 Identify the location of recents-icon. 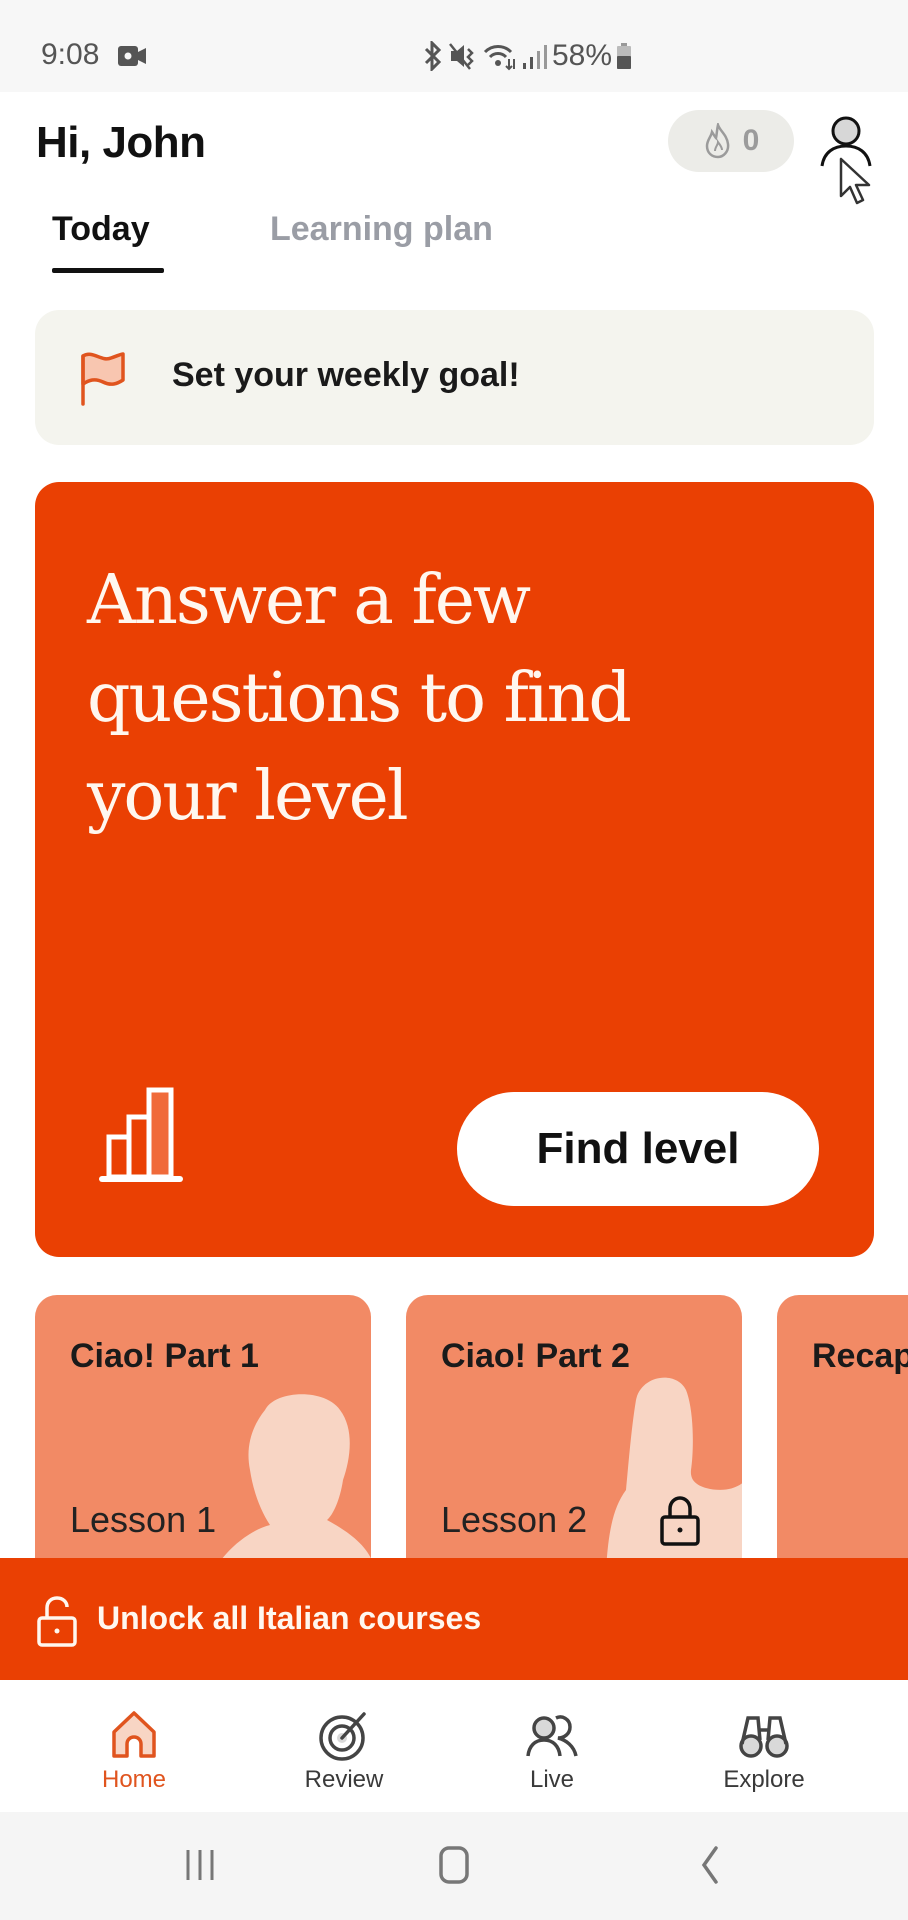
(200, 1865).